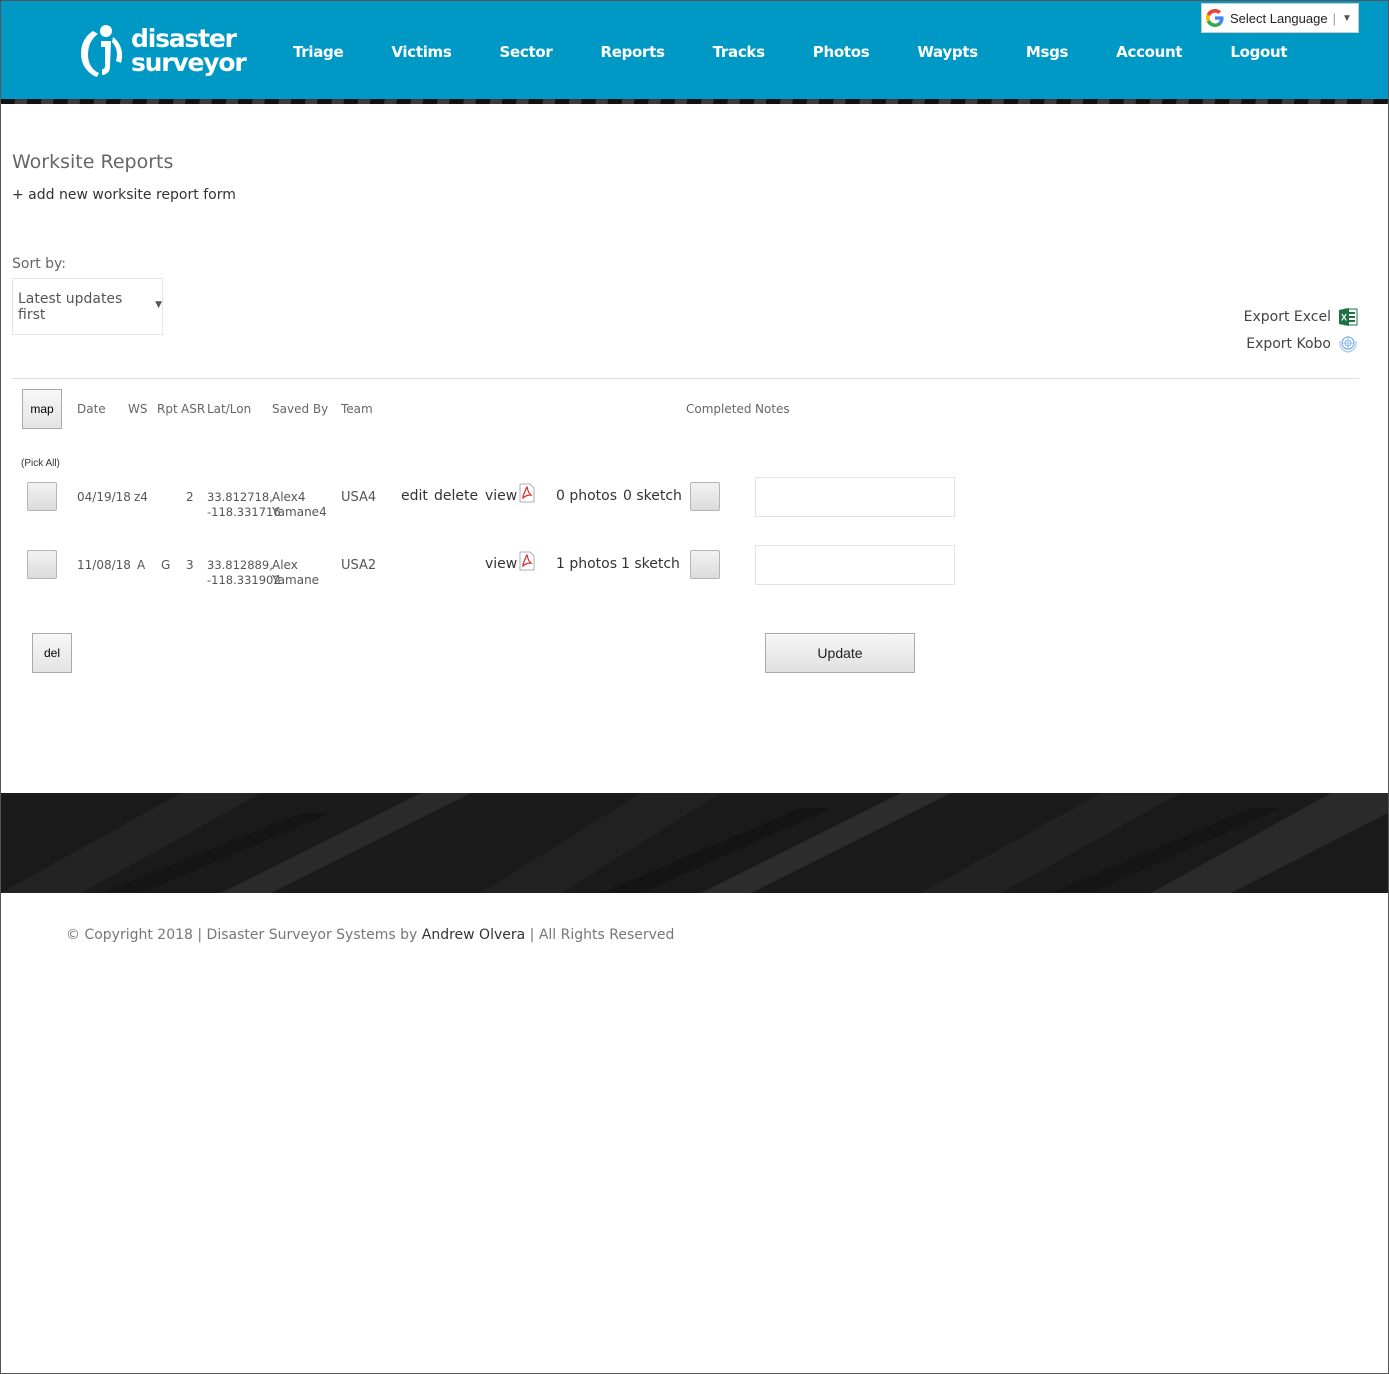 The width and height of the screenshot is (1389, 1374). What do you see at coordinates (719, 409) in the screenshot?
I see `col-header-completed: Completed` at bounding box center [719, 409].